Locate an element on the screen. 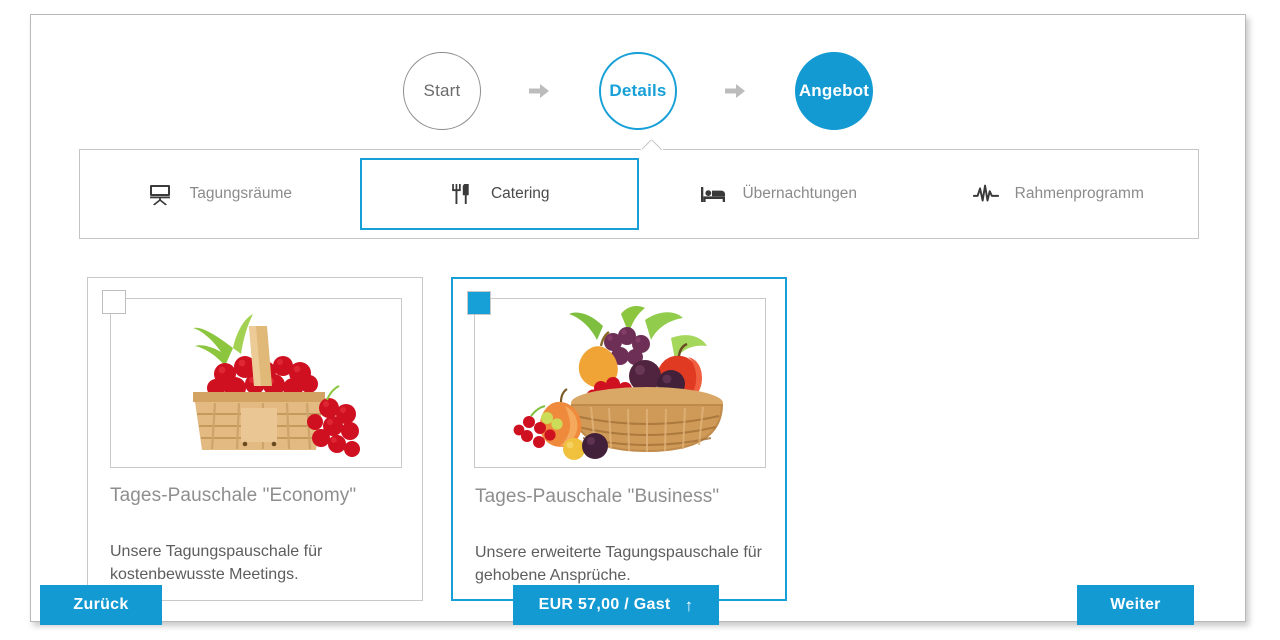 The height and width of the screenshot is (640, 1280). stepper-step-start-label: Start is located at coordinates (442, 90).